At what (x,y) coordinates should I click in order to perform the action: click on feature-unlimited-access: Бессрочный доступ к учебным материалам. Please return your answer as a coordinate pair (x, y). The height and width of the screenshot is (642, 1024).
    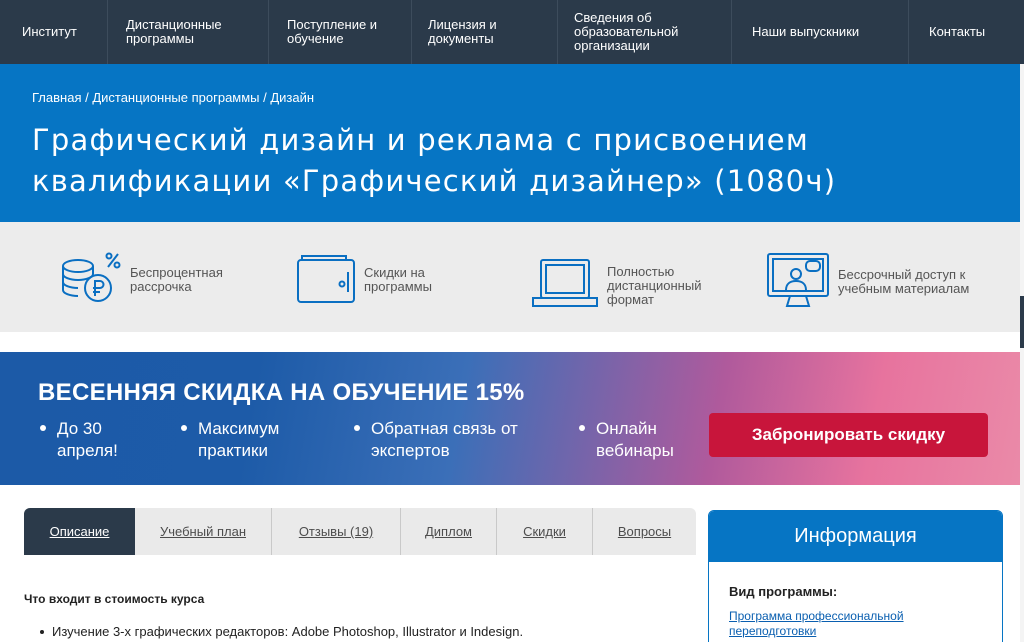
    Looking at the image, I should click on (874, 281).